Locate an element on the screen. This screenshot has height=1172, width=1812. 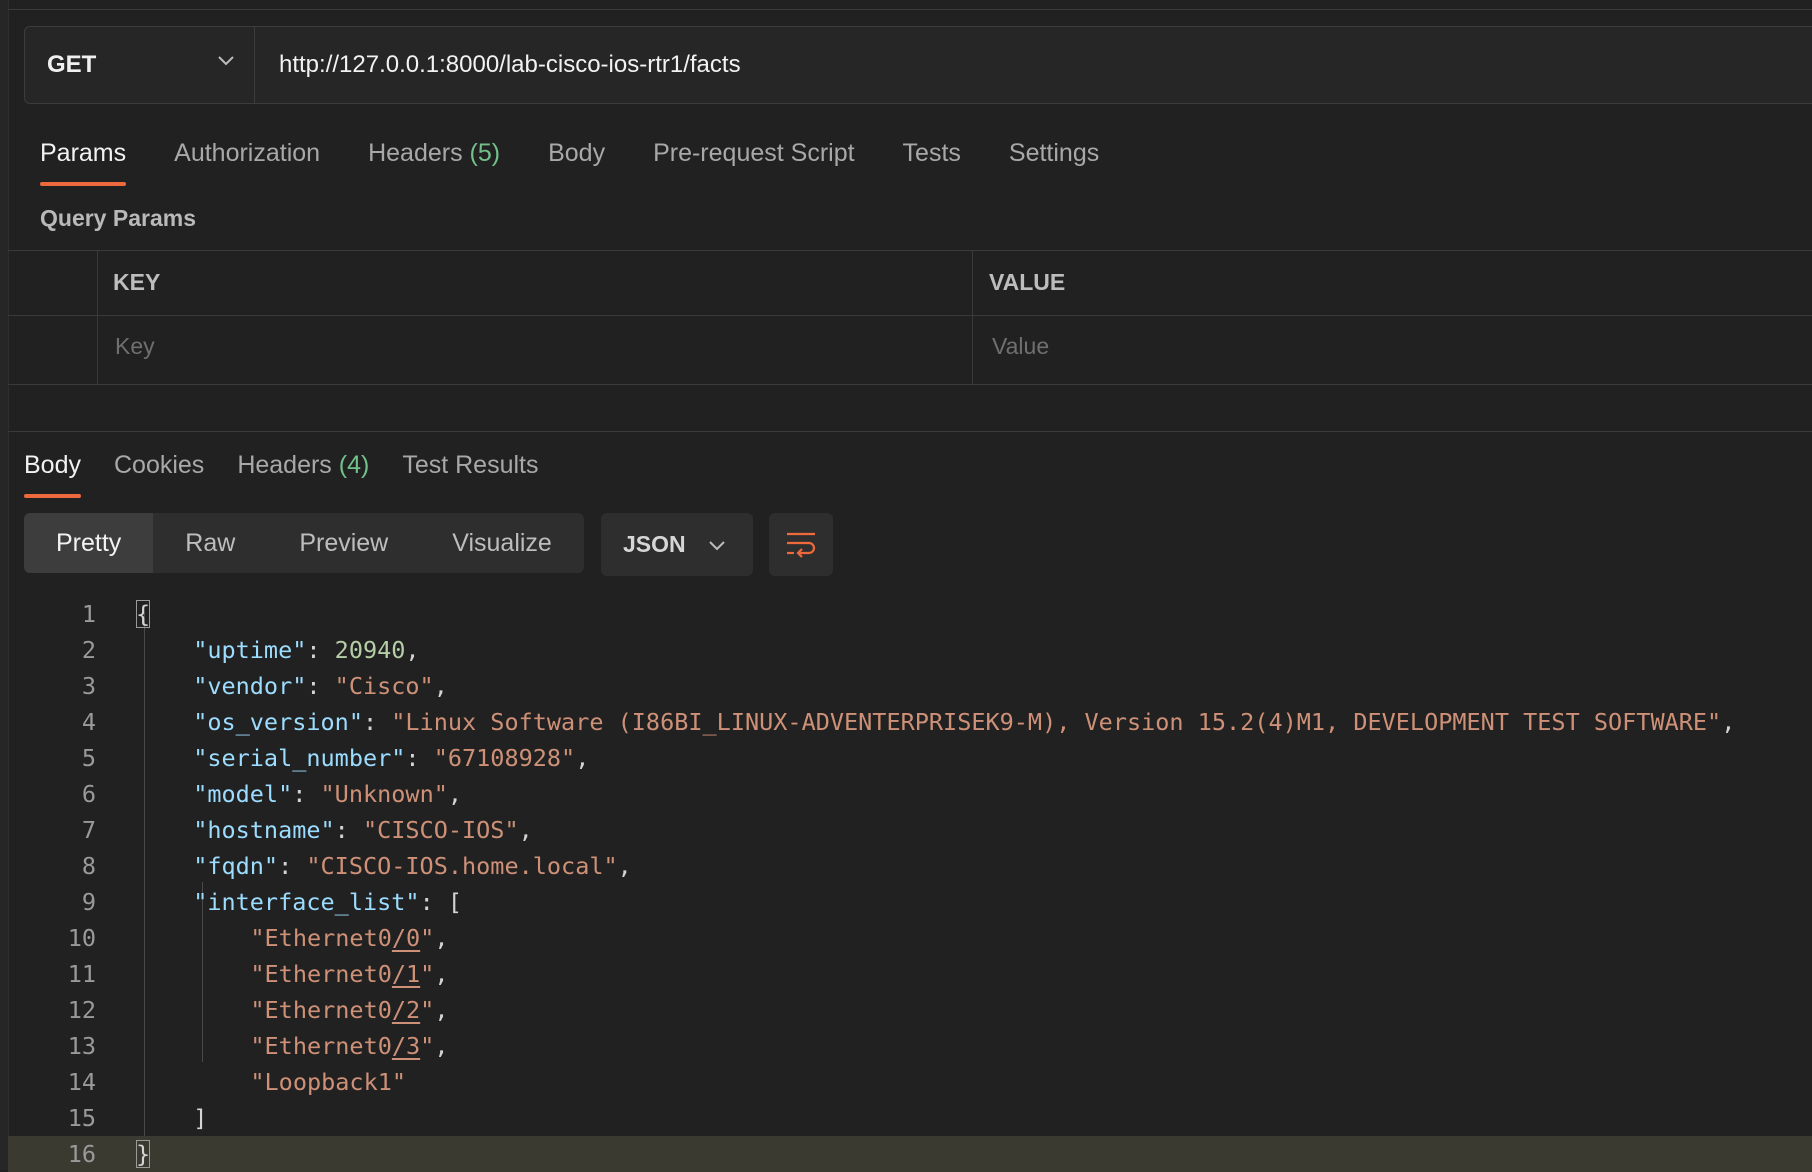
key-column-header: KEY is located at coordinates (137, 282).